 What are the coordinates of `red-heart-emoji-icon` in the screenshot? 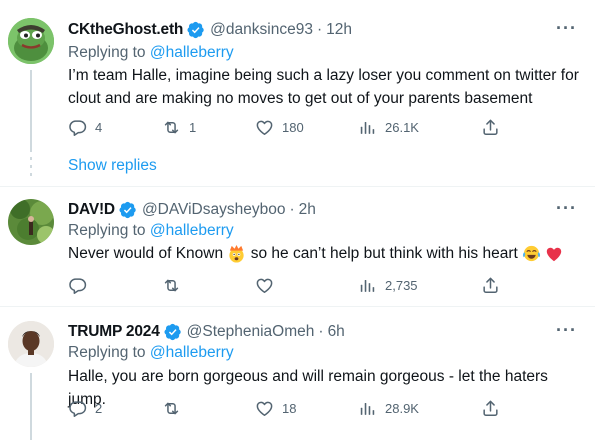 It's located at (554, 254).